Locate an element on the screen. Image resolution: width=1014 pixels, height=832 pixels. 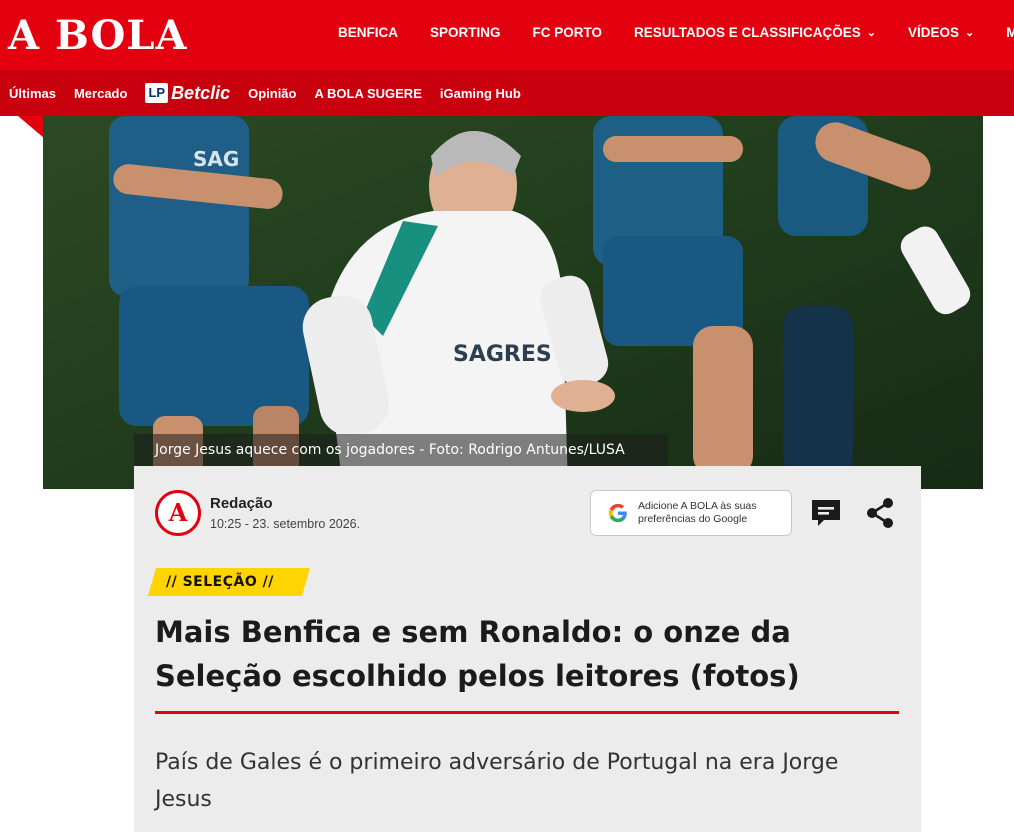
nav-label: M is located at coordinates (1010, 32).